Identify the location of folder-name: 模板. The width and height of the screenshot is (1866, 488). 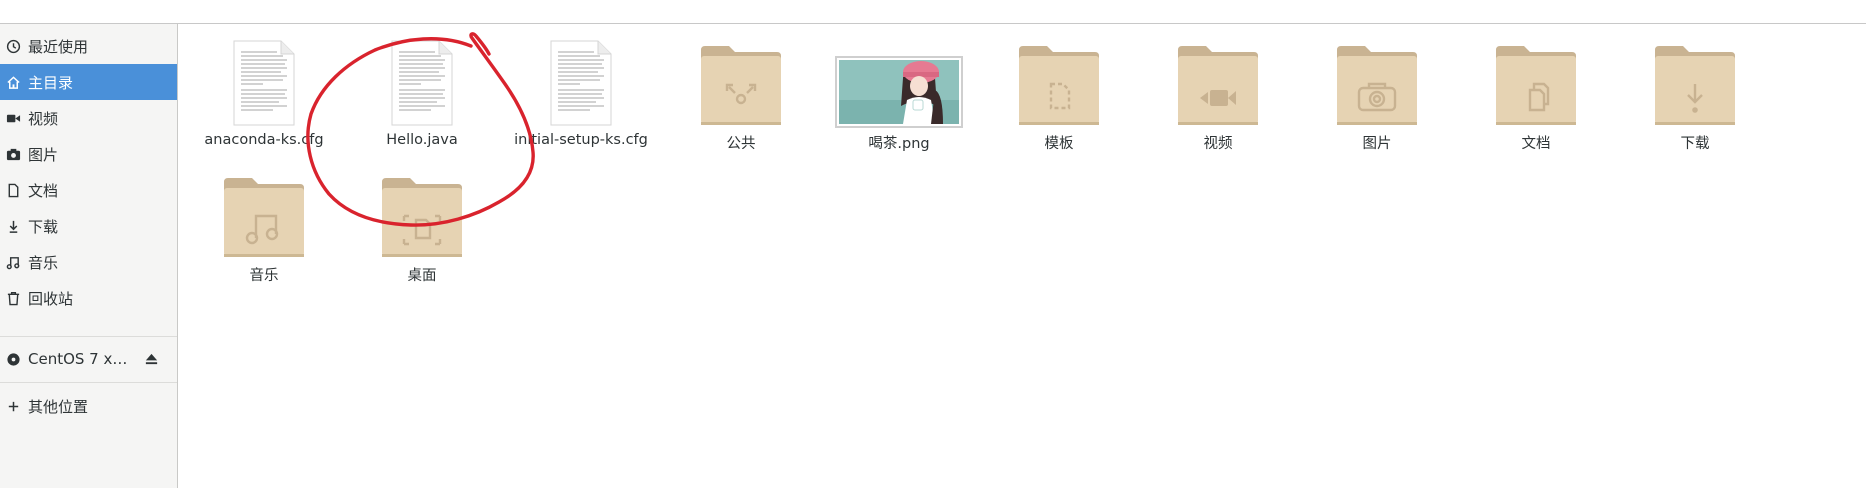
(1059, 144).